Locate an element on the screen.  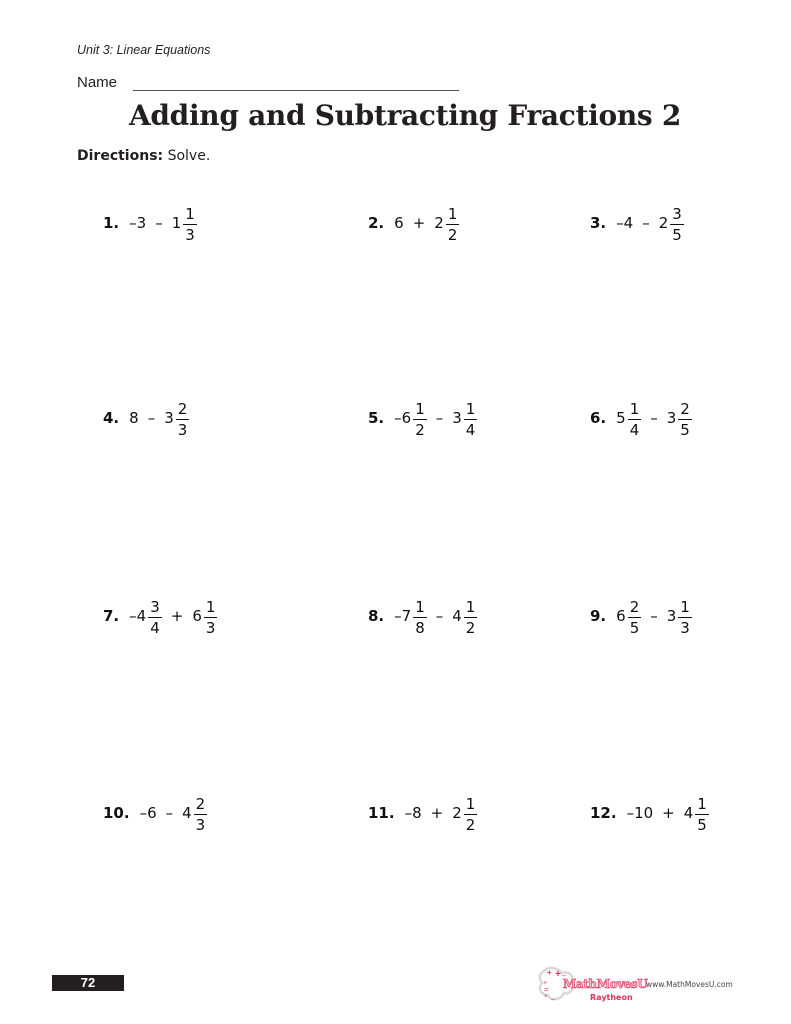
website-url: www.MathMovesU.com is located at coordinates (689, 984).